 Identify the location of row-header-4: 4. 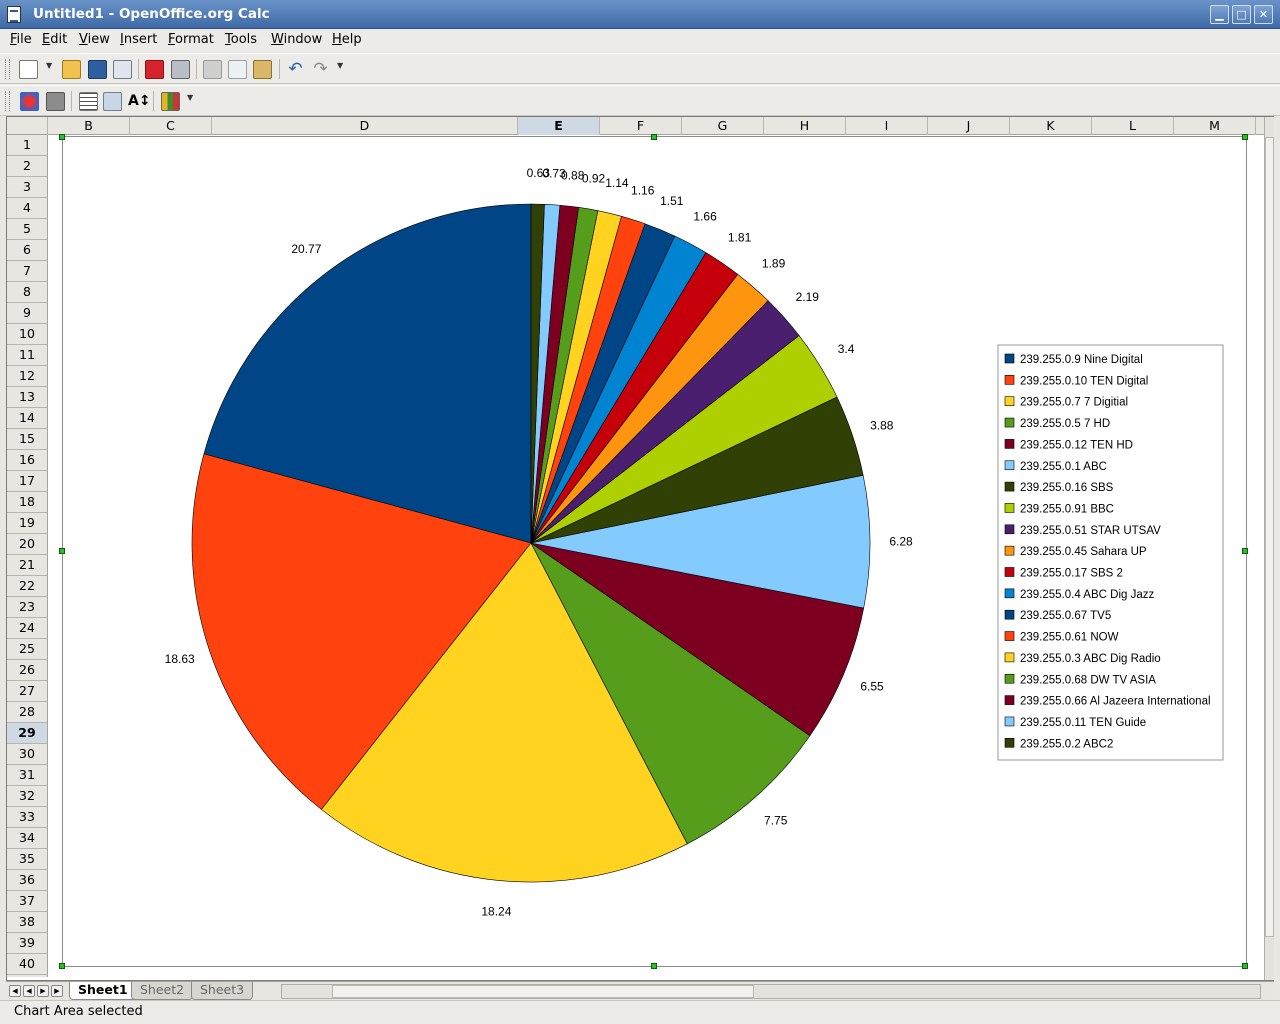
(27, 208).